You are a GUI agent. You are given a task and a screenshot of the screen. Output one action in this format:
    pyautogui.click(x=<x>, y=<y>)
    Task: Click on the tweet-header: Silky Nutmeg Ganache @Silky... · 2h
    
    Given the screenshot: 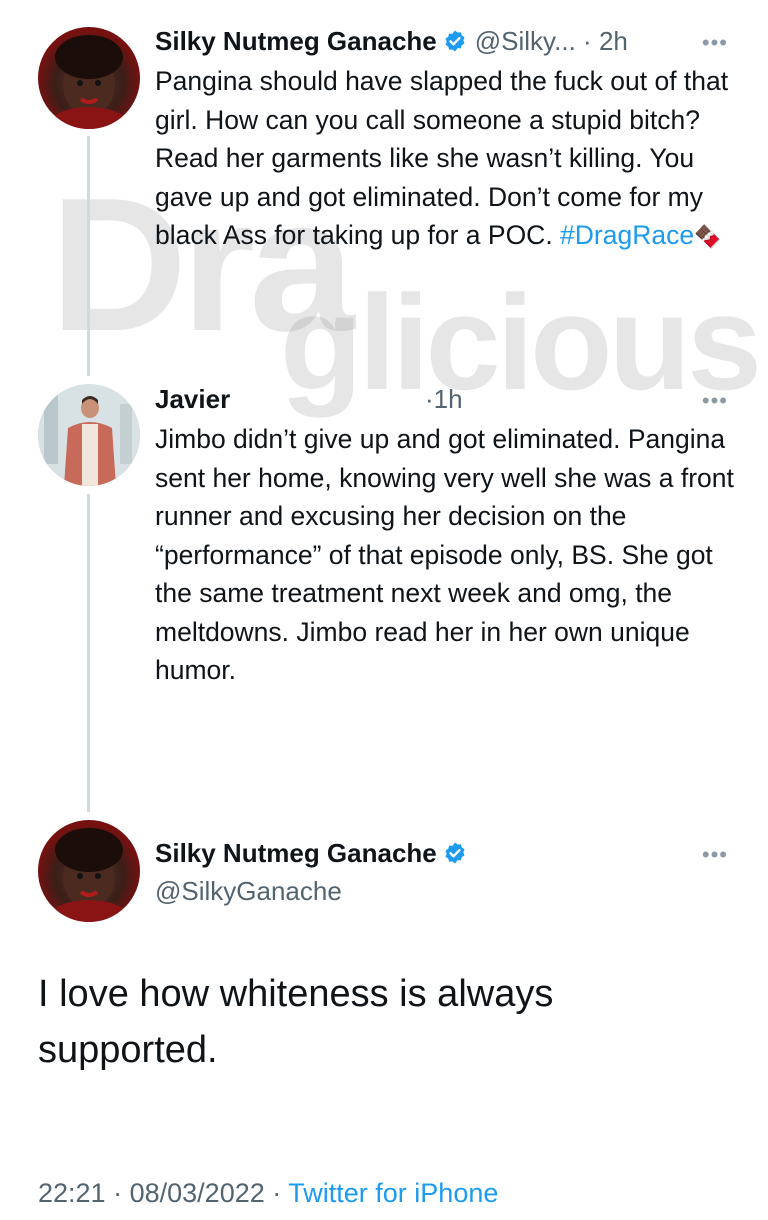 What is the action you would take?
    pyautogui.click(x=391, y=41)
    